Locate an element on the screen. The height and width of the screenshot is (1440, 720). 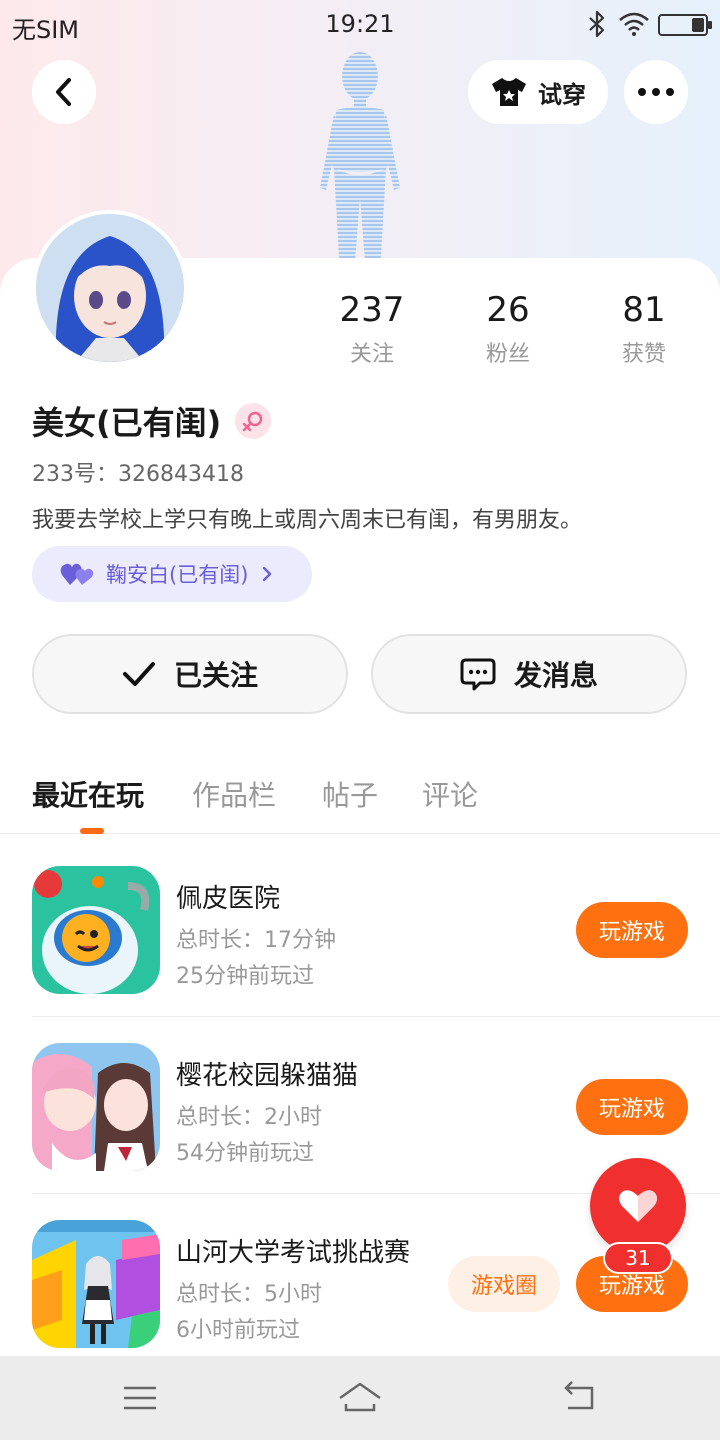
game-title: 山河大学考试挑战赛 is located at coordinates (293, 1253).